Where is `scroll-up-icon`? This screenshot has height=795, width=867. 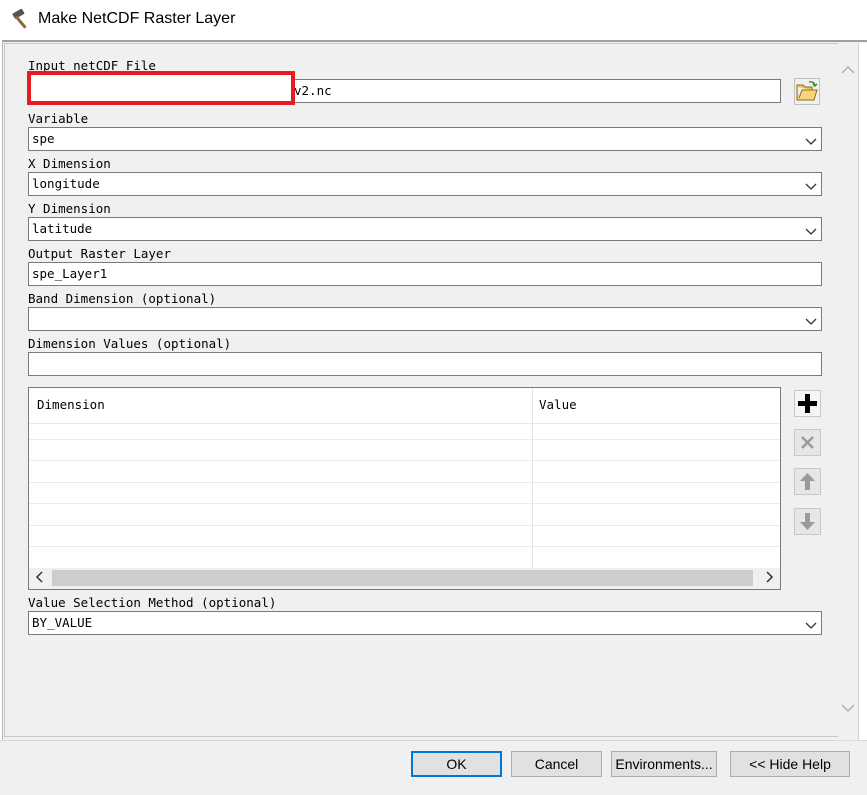
scroll-up-icon is located at coordinates (848, 71).